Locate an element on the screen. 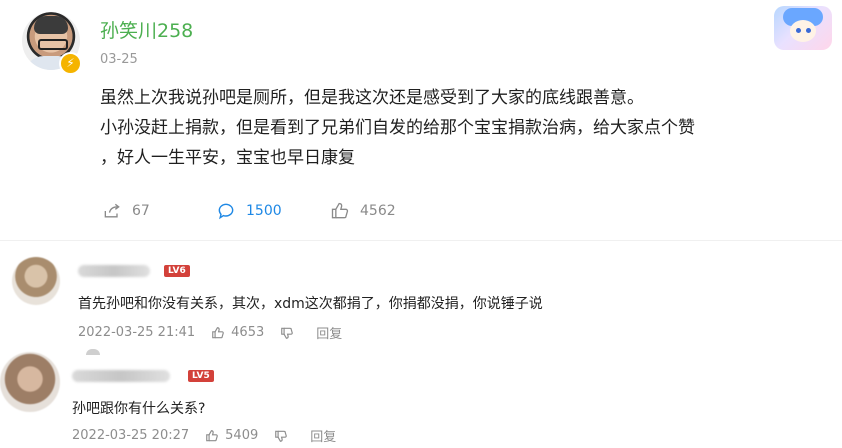 The height and width of the screenshot is (448, 842). share-icon is located at coordinates (112, 210).